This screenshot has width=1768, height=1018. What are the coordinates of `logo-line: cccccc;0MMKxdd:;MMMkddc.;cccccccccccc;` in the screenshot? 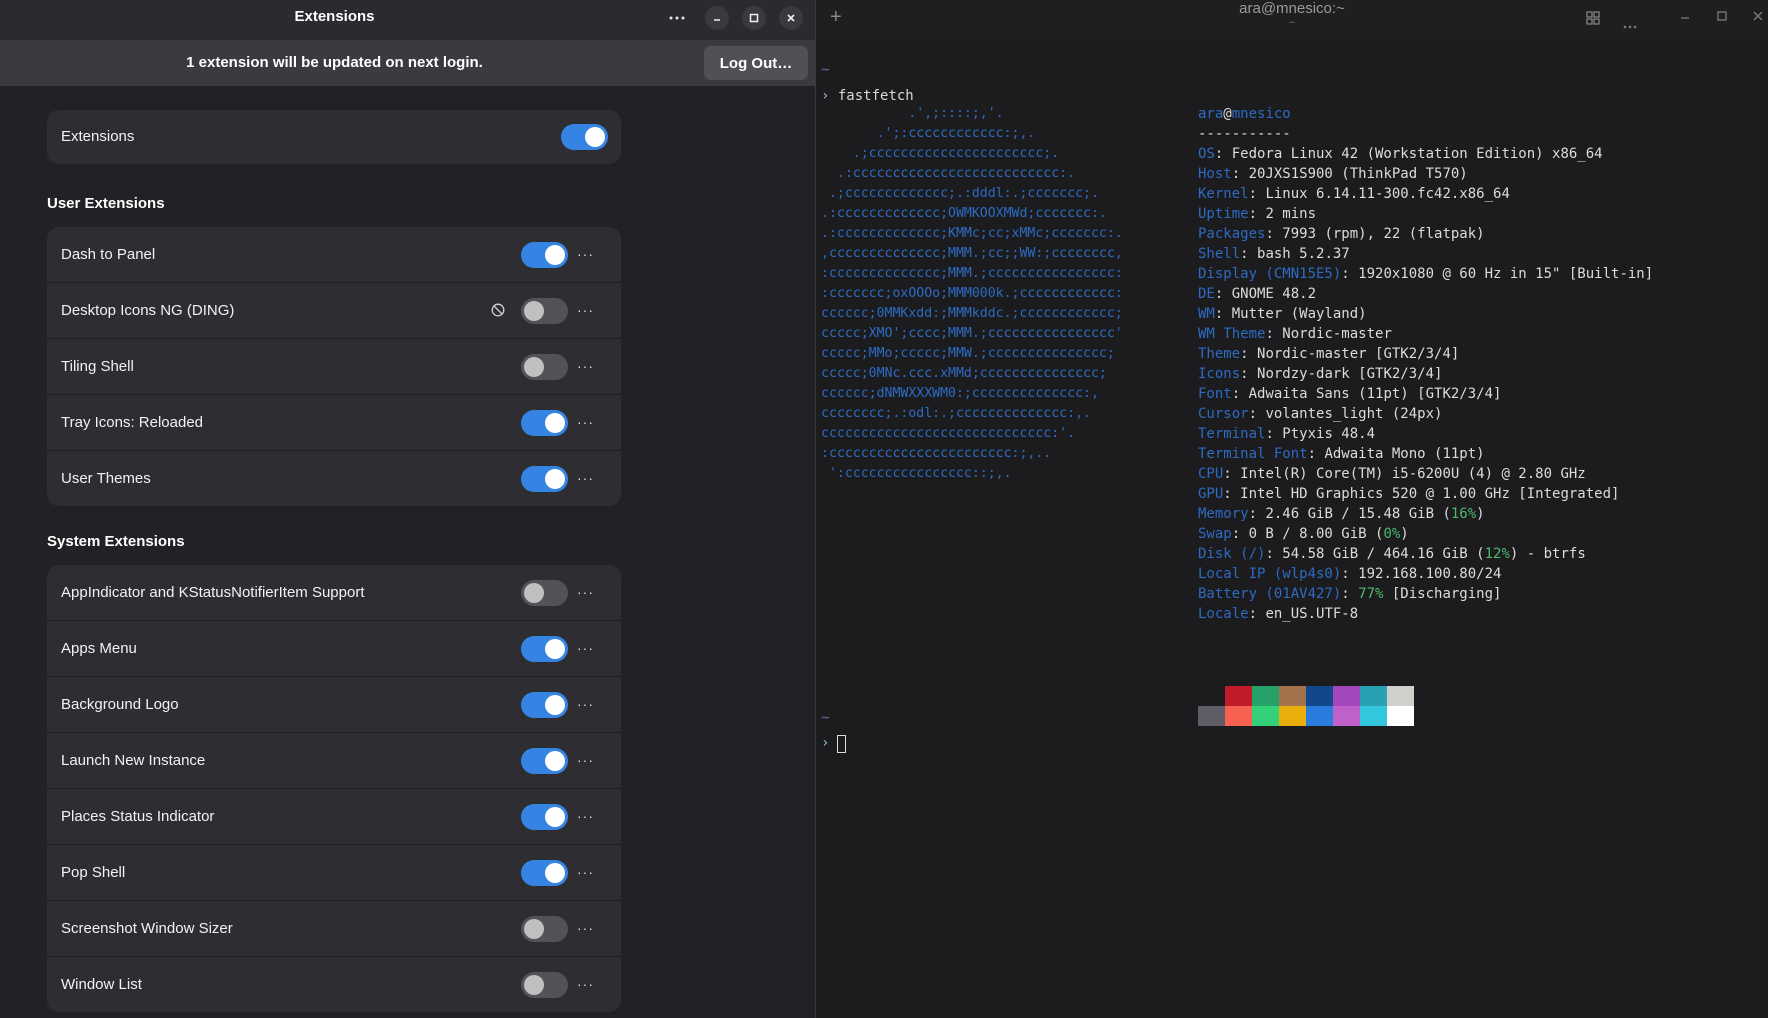 It's located at (972, 313).